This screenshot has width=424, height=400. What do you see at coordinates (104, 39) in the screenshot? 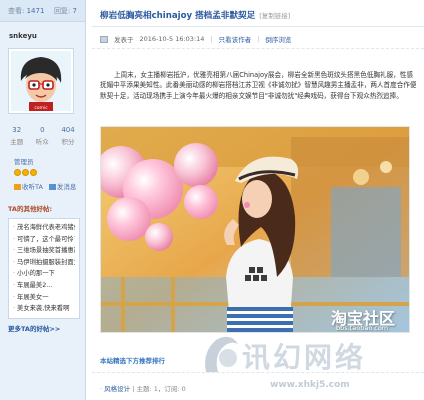
I see `post-icon` at bounding box center [104, 39].